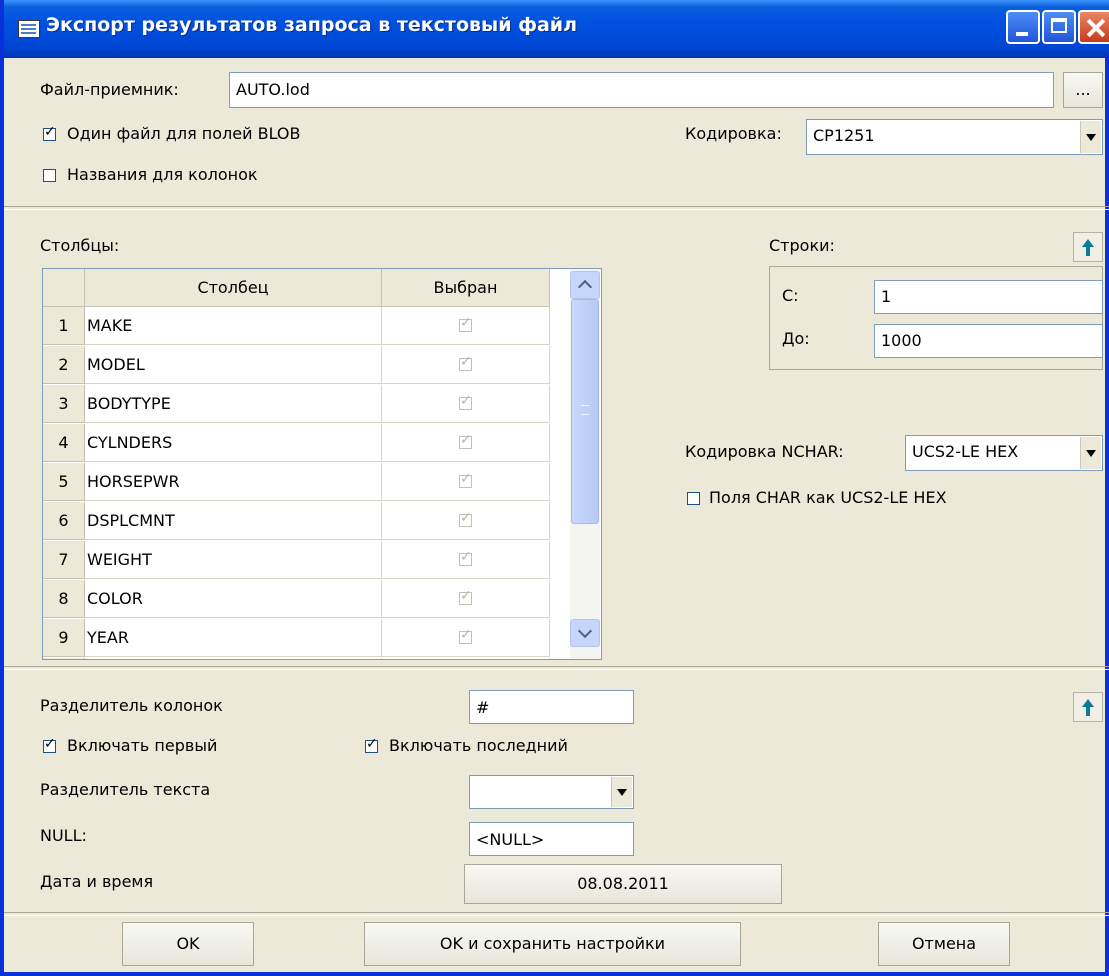  I want to click on col-sep-label: Разделитель колонок, so click(131, 705).